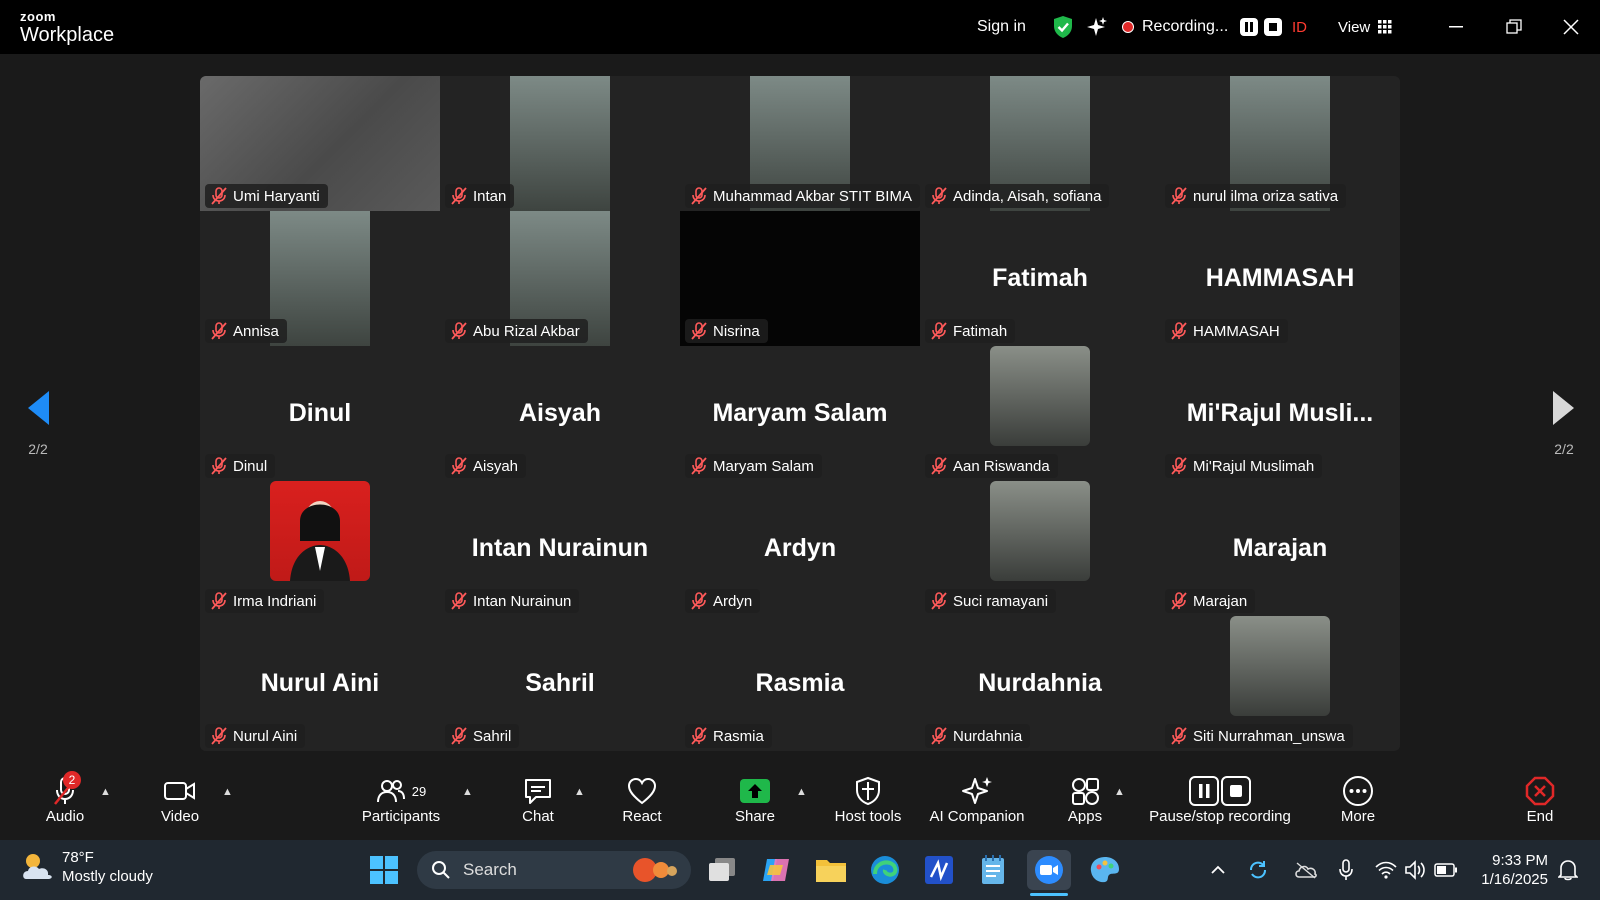 This screenshot has width=1600, height=900. What do you see at coordinates (560, 548) in the screenshot?
I see `participant-tile: Intan Nurainun Intan Nurainun` at bounding box center [560, 548].